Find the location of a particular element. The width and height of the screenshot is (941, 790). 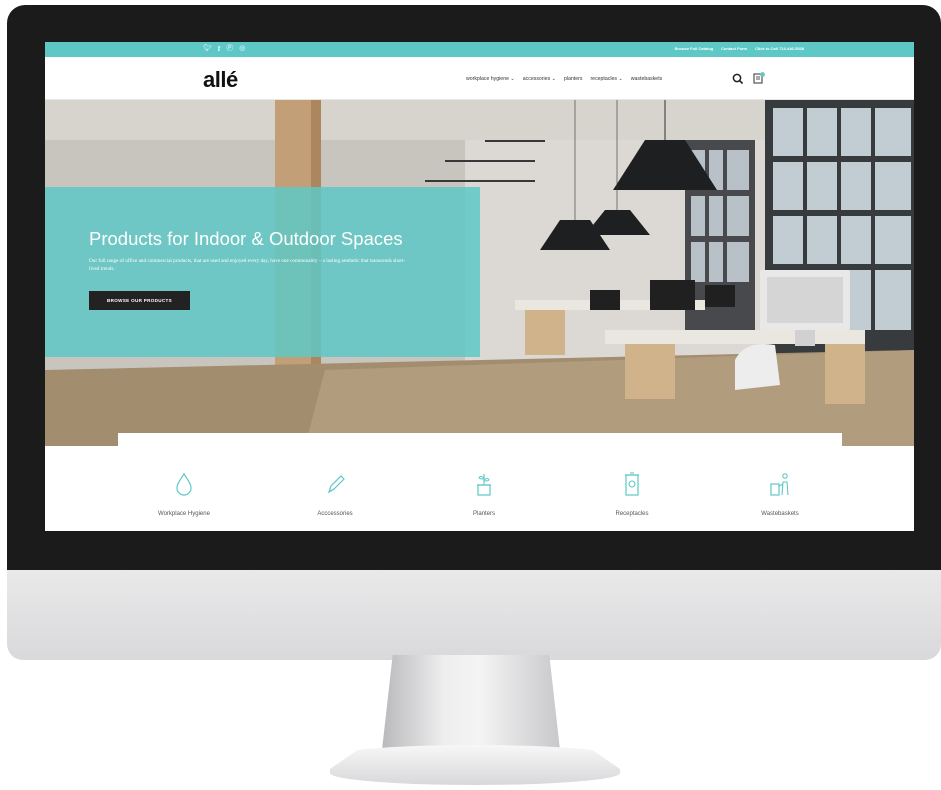

hero-title: Products for Indoor & Outdoor Spaces is located at coordinates (246, 238).